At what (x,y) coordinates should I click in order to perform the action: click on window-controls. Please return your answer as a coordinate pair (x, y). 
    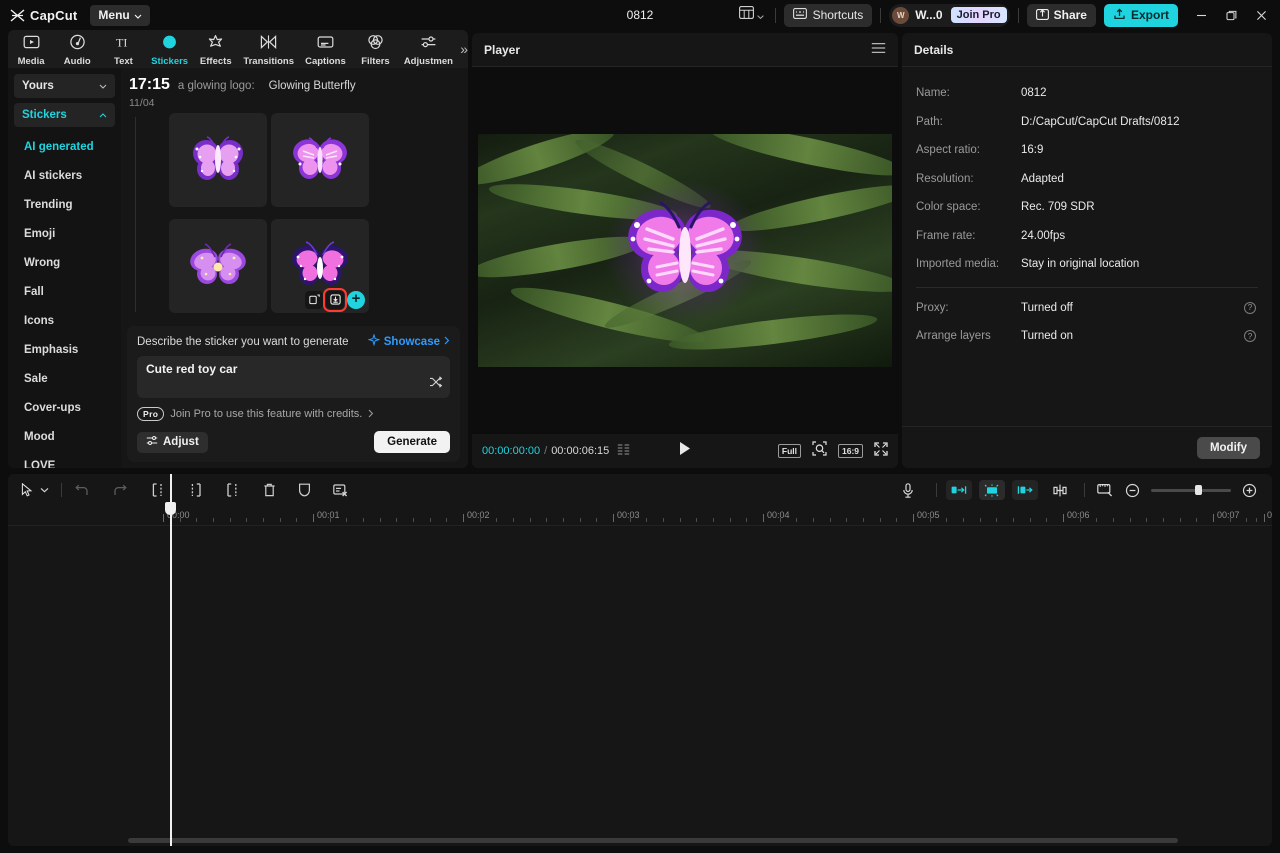
    Looking at the image, I should click on (1231, 15).